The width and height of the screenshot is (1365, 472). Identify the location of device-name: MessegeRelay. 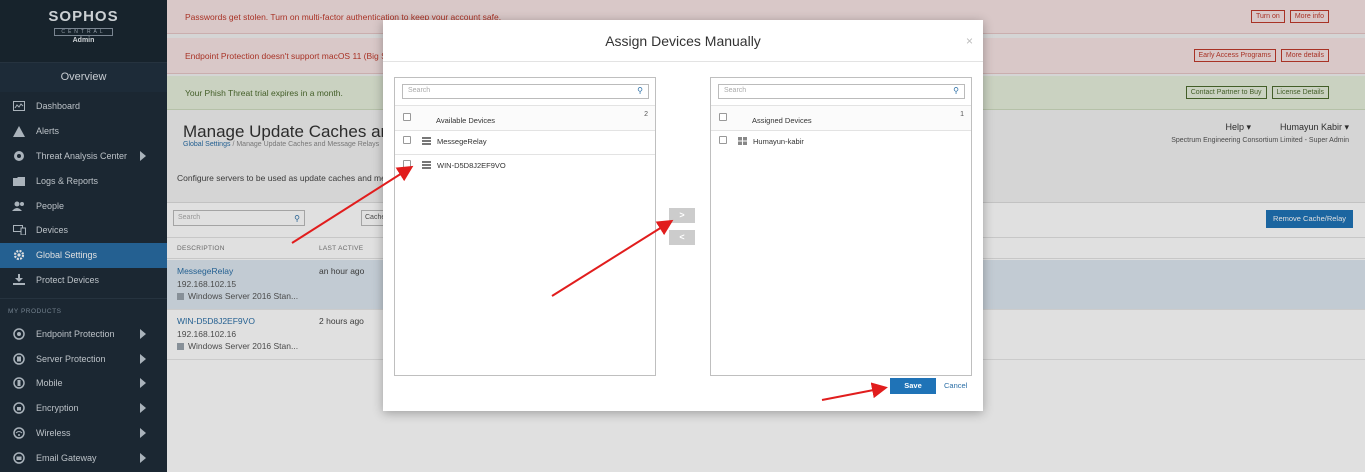
(462, 141).